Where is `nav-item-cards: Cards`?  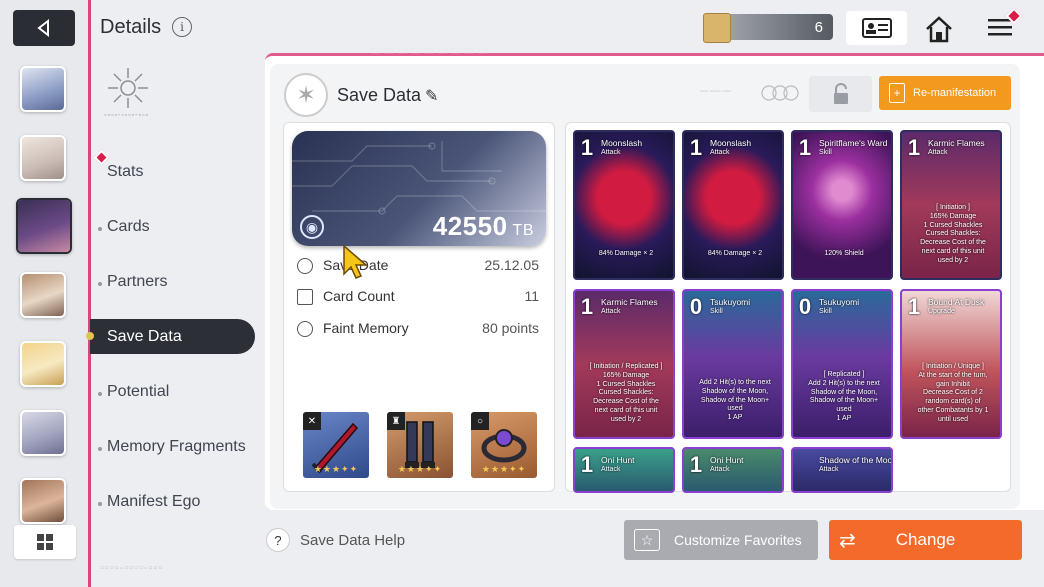
nav-item-cards: Cards is located at coordinates (128, 227).